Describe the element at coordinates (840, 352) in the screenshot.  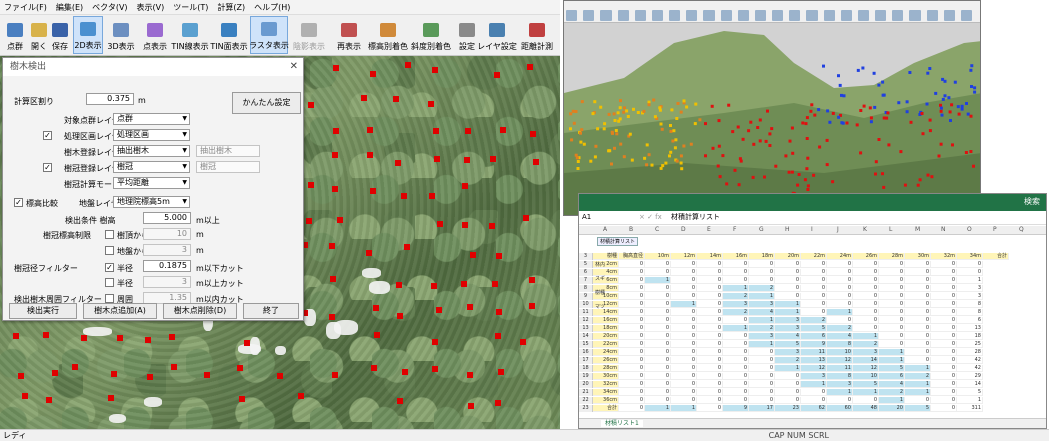
I see `table-cell: 10` at that location.